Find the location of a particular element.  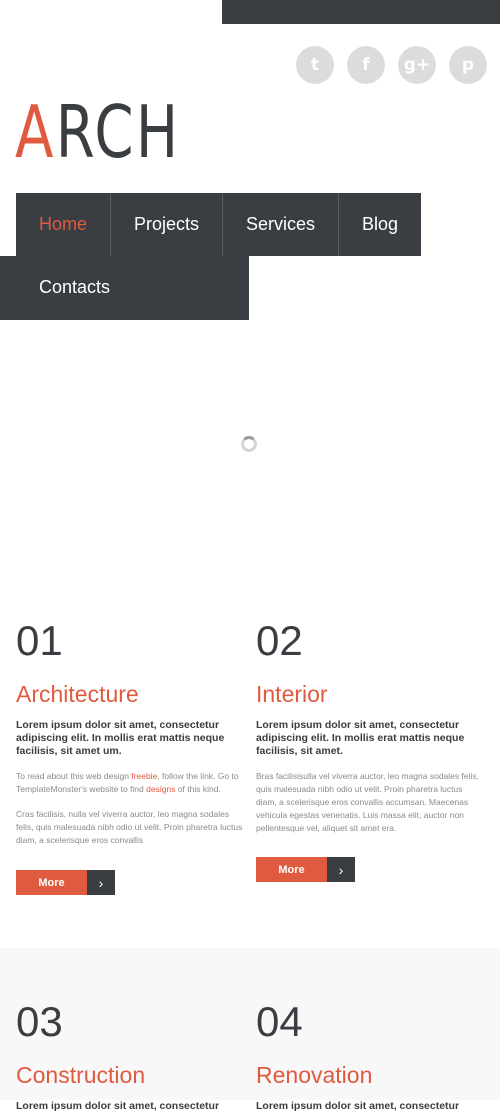

nav-row-2: Contacts is located at coordinates (124, 288).